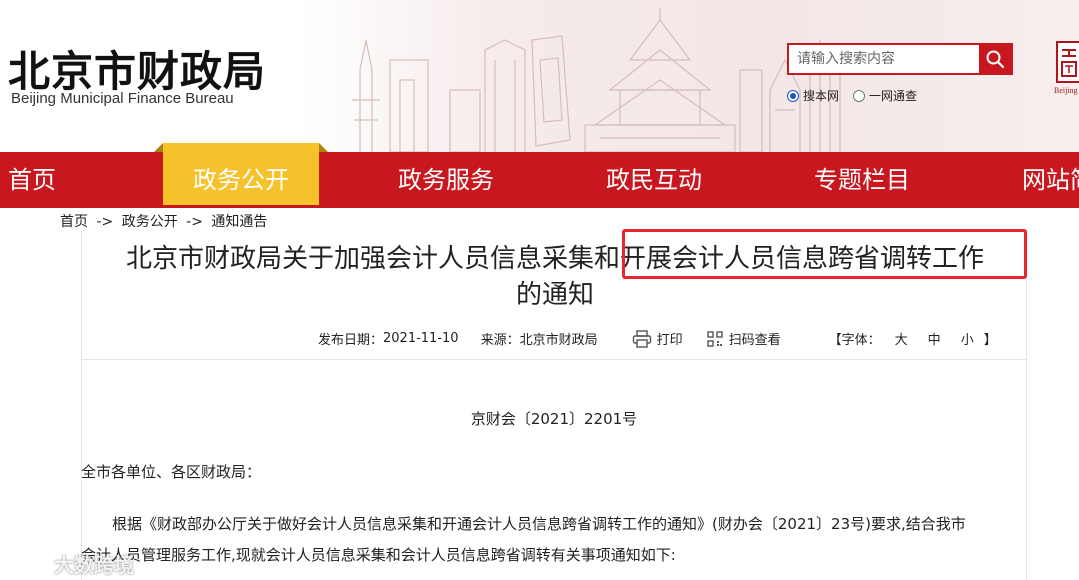 This screenshot has width=1079, height=580. I want to click on breadcrumb: 首页 -> 政务公开 -> 通知通告, so click(163, 221).